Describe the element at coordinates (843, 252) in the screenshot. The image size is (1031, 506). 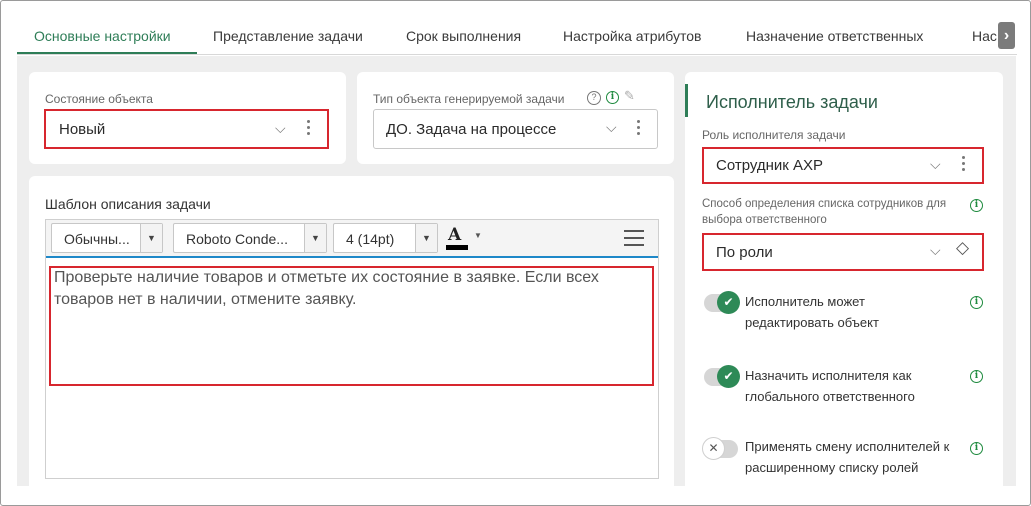
I see `highlight-method` at that location.